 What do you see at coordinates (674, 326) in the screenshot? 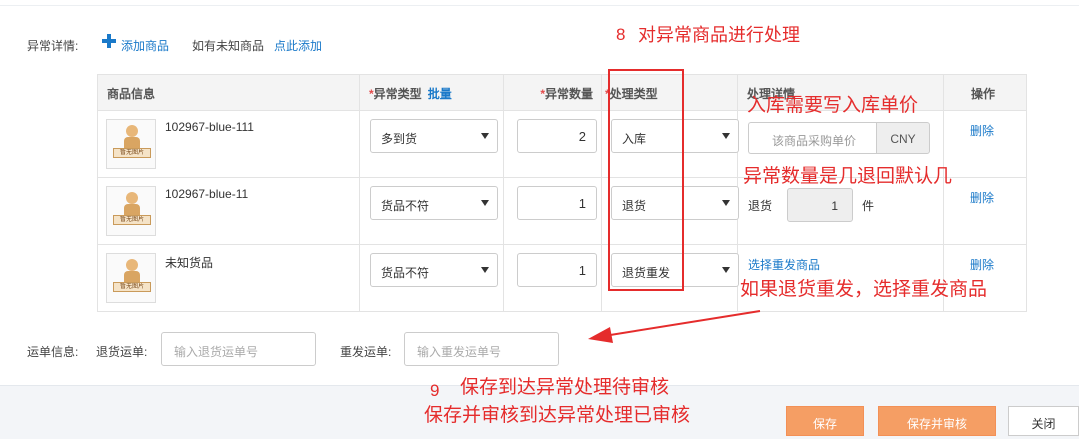
I see `annotation-arrow` at bounding box center [674, 326].